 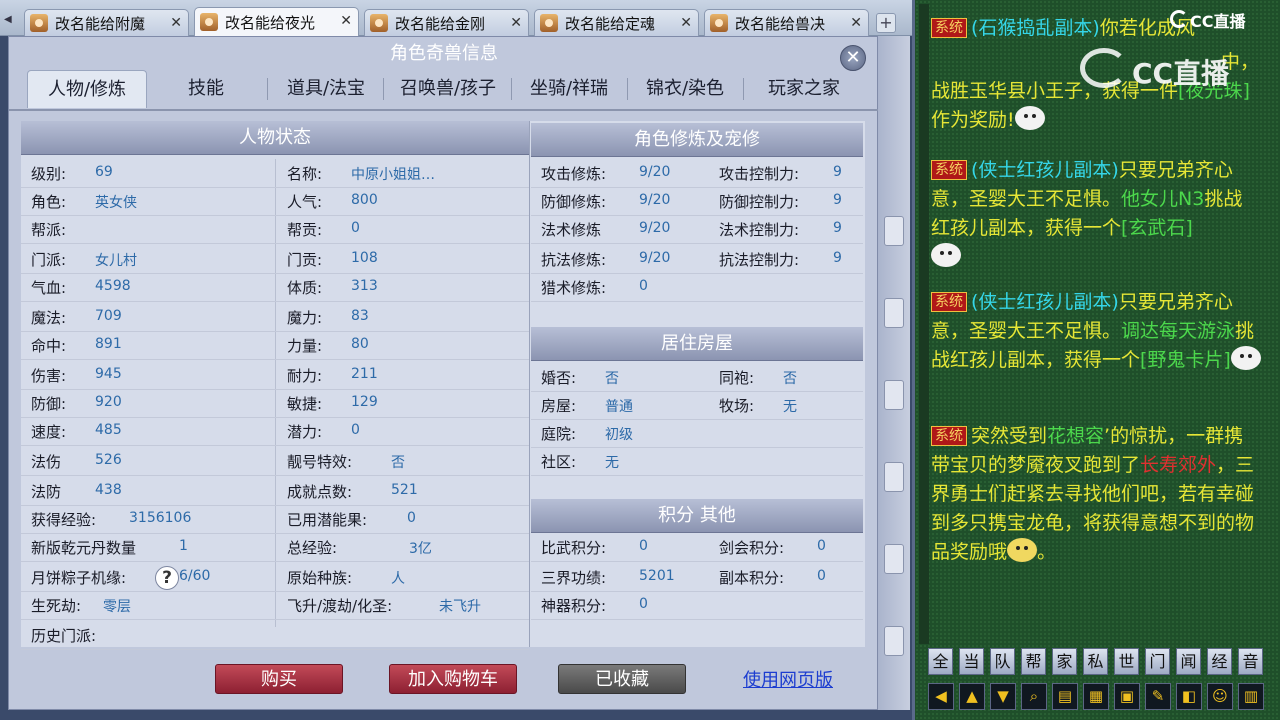 What do you see at coordinates (1219, 661) in the screenshot?
I see `chat-channel-button: 经` at bounding box center [1219, 661].